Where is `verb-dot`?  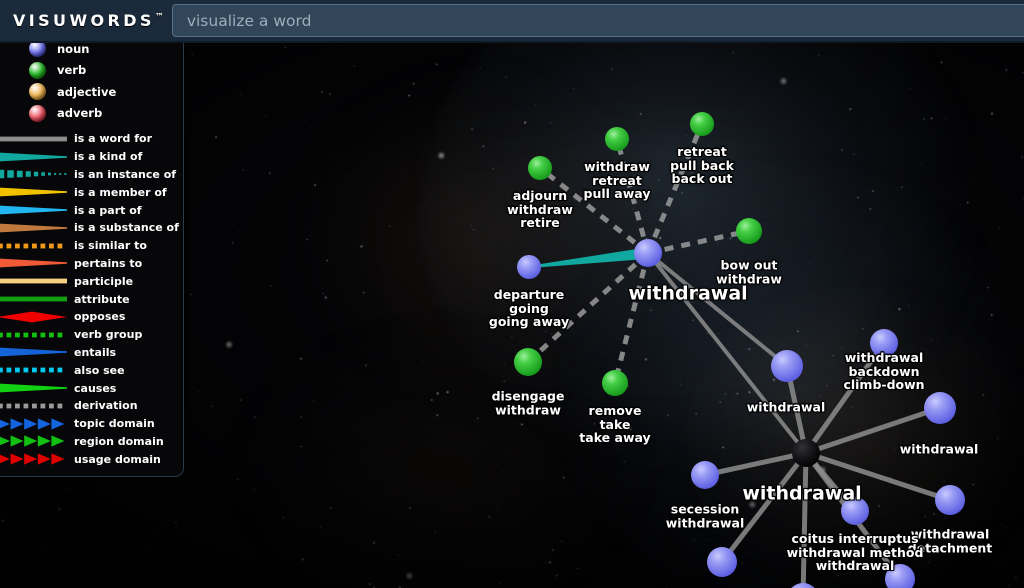
verb-dot is located at coordinates (37, 70).